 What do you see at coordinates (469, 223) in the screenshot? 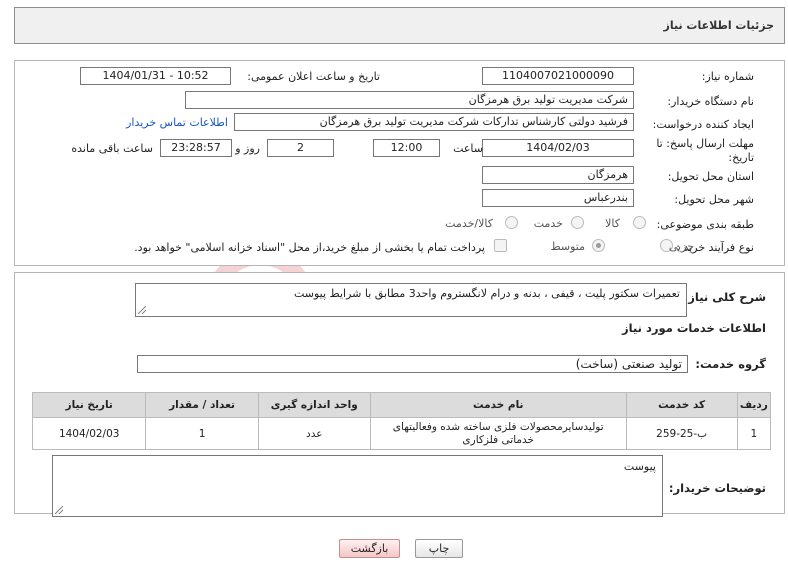
I see `category-option-goods-service: کالا/خدمت` at bounding box center [469, 223].